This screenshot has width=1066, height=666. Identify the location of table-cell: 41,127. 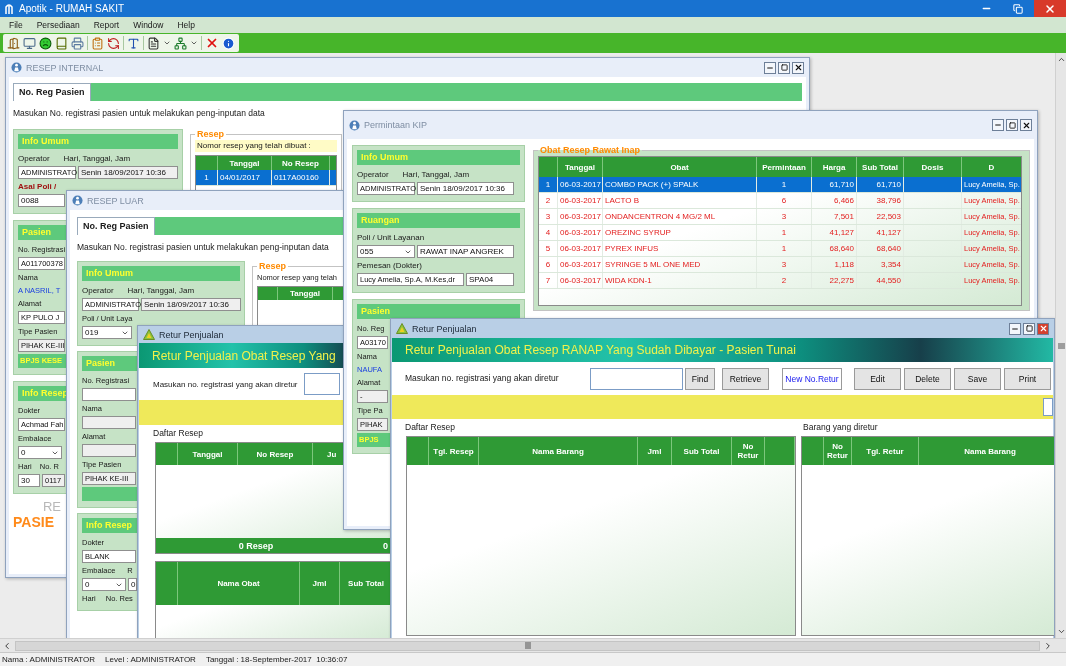
(880, 232).